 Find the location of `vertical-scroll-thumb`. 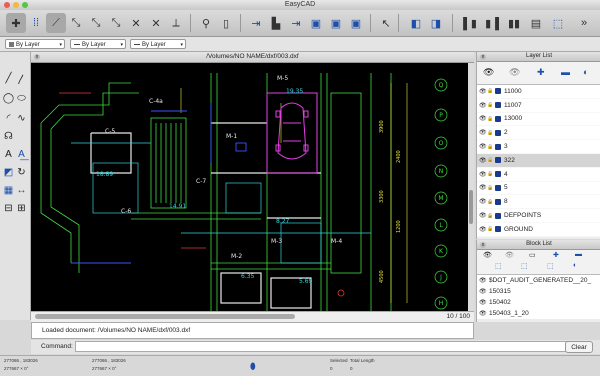

vertical-scroll-thumb is located at coordinates (471, 207).